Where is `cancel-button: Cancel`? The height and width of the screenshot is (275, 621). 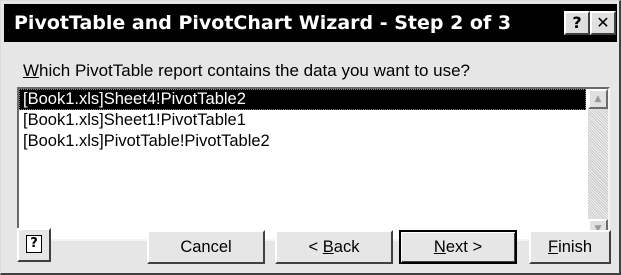 cancel-button: Cancel is located at coordinates (206, 247).